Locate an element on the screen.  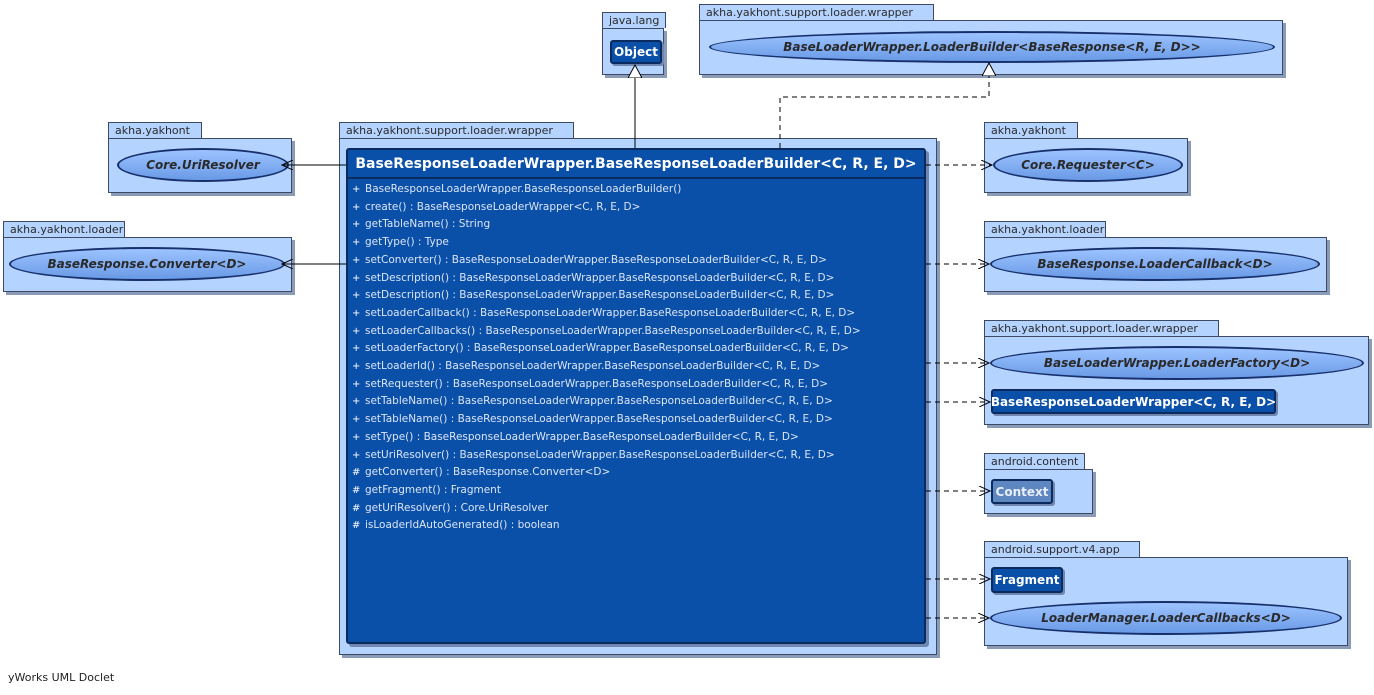
edge-implements-loader-builder is located at coordinates (884, 105).